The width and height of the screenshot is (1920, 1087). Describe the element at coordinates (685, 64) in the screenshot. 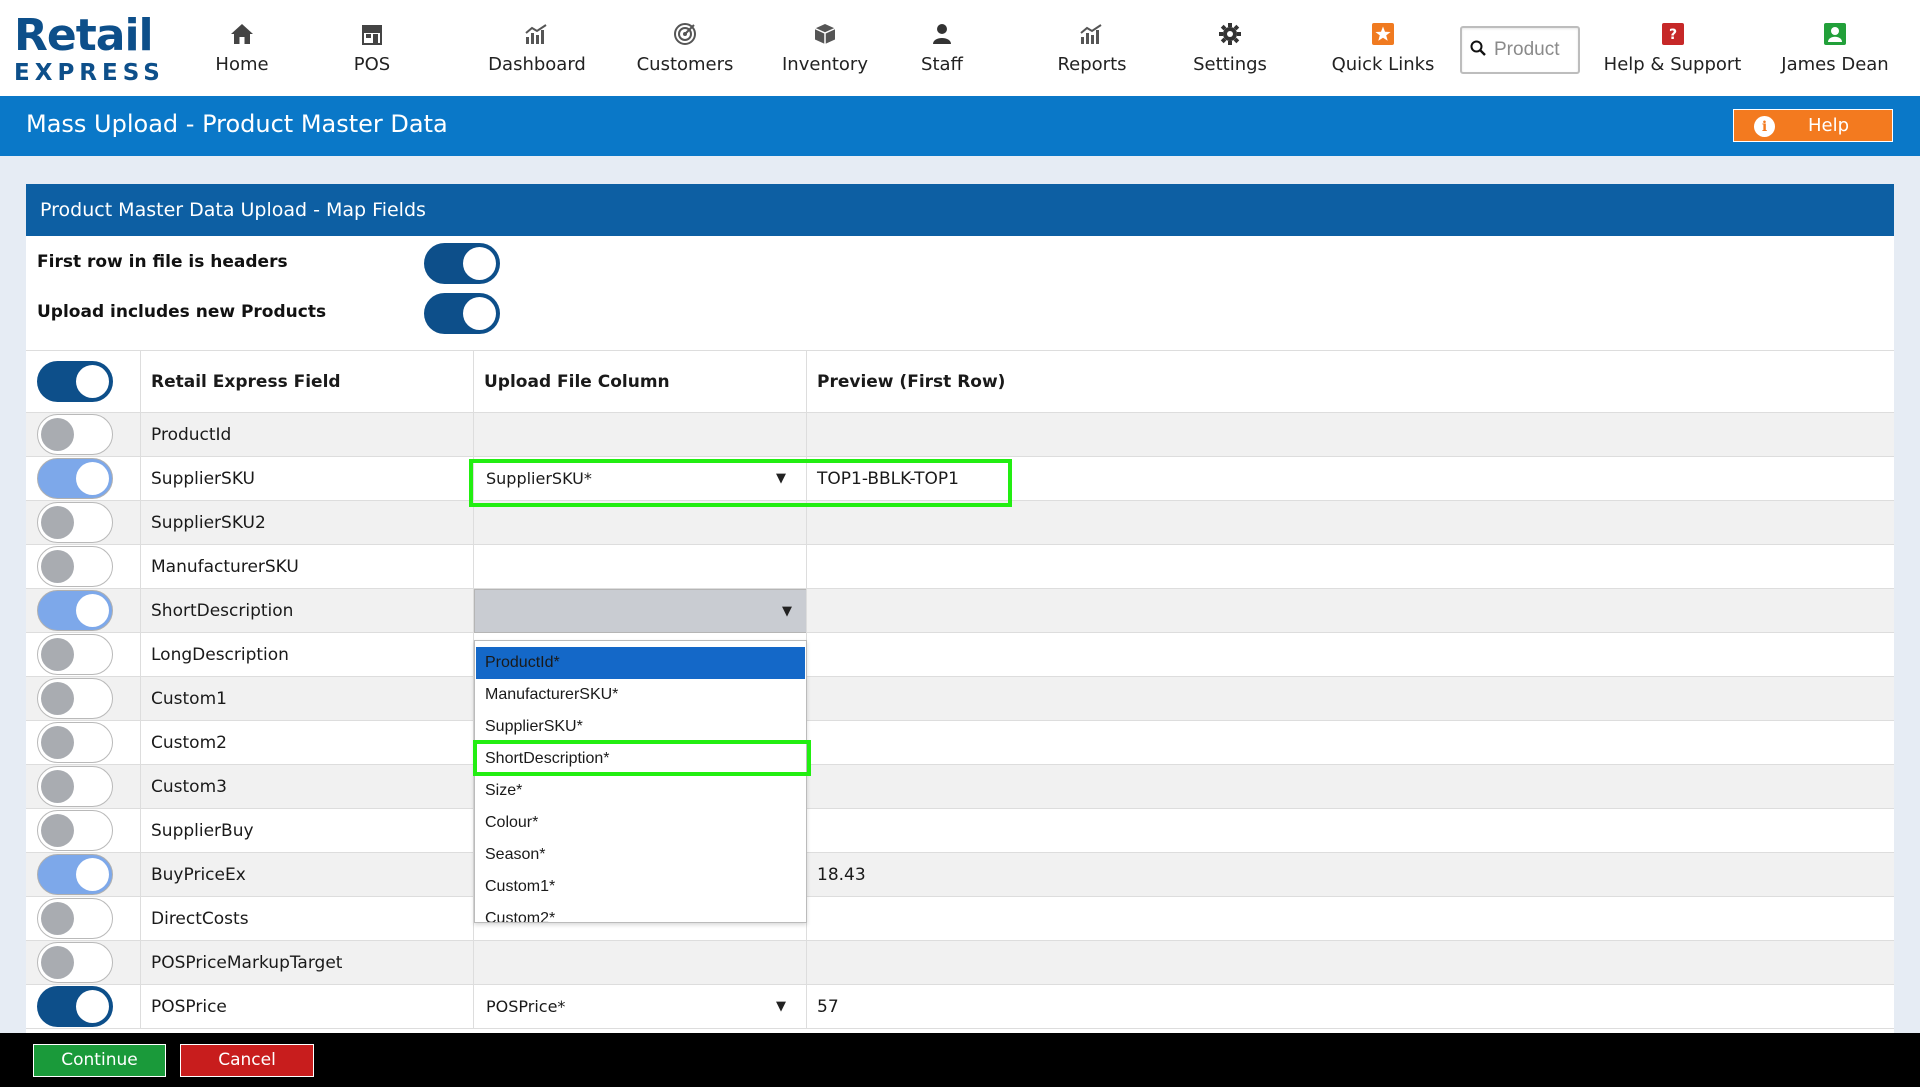

I see `nav-label: Customers` at that location.